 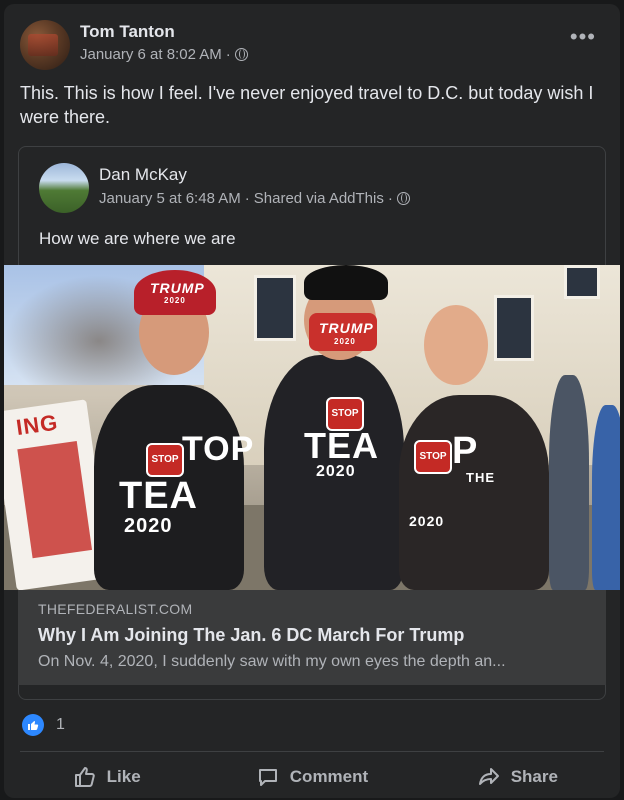 I want to click on post-meta: January 6 at 8:02 AM ·, so click(x=164, y=54).